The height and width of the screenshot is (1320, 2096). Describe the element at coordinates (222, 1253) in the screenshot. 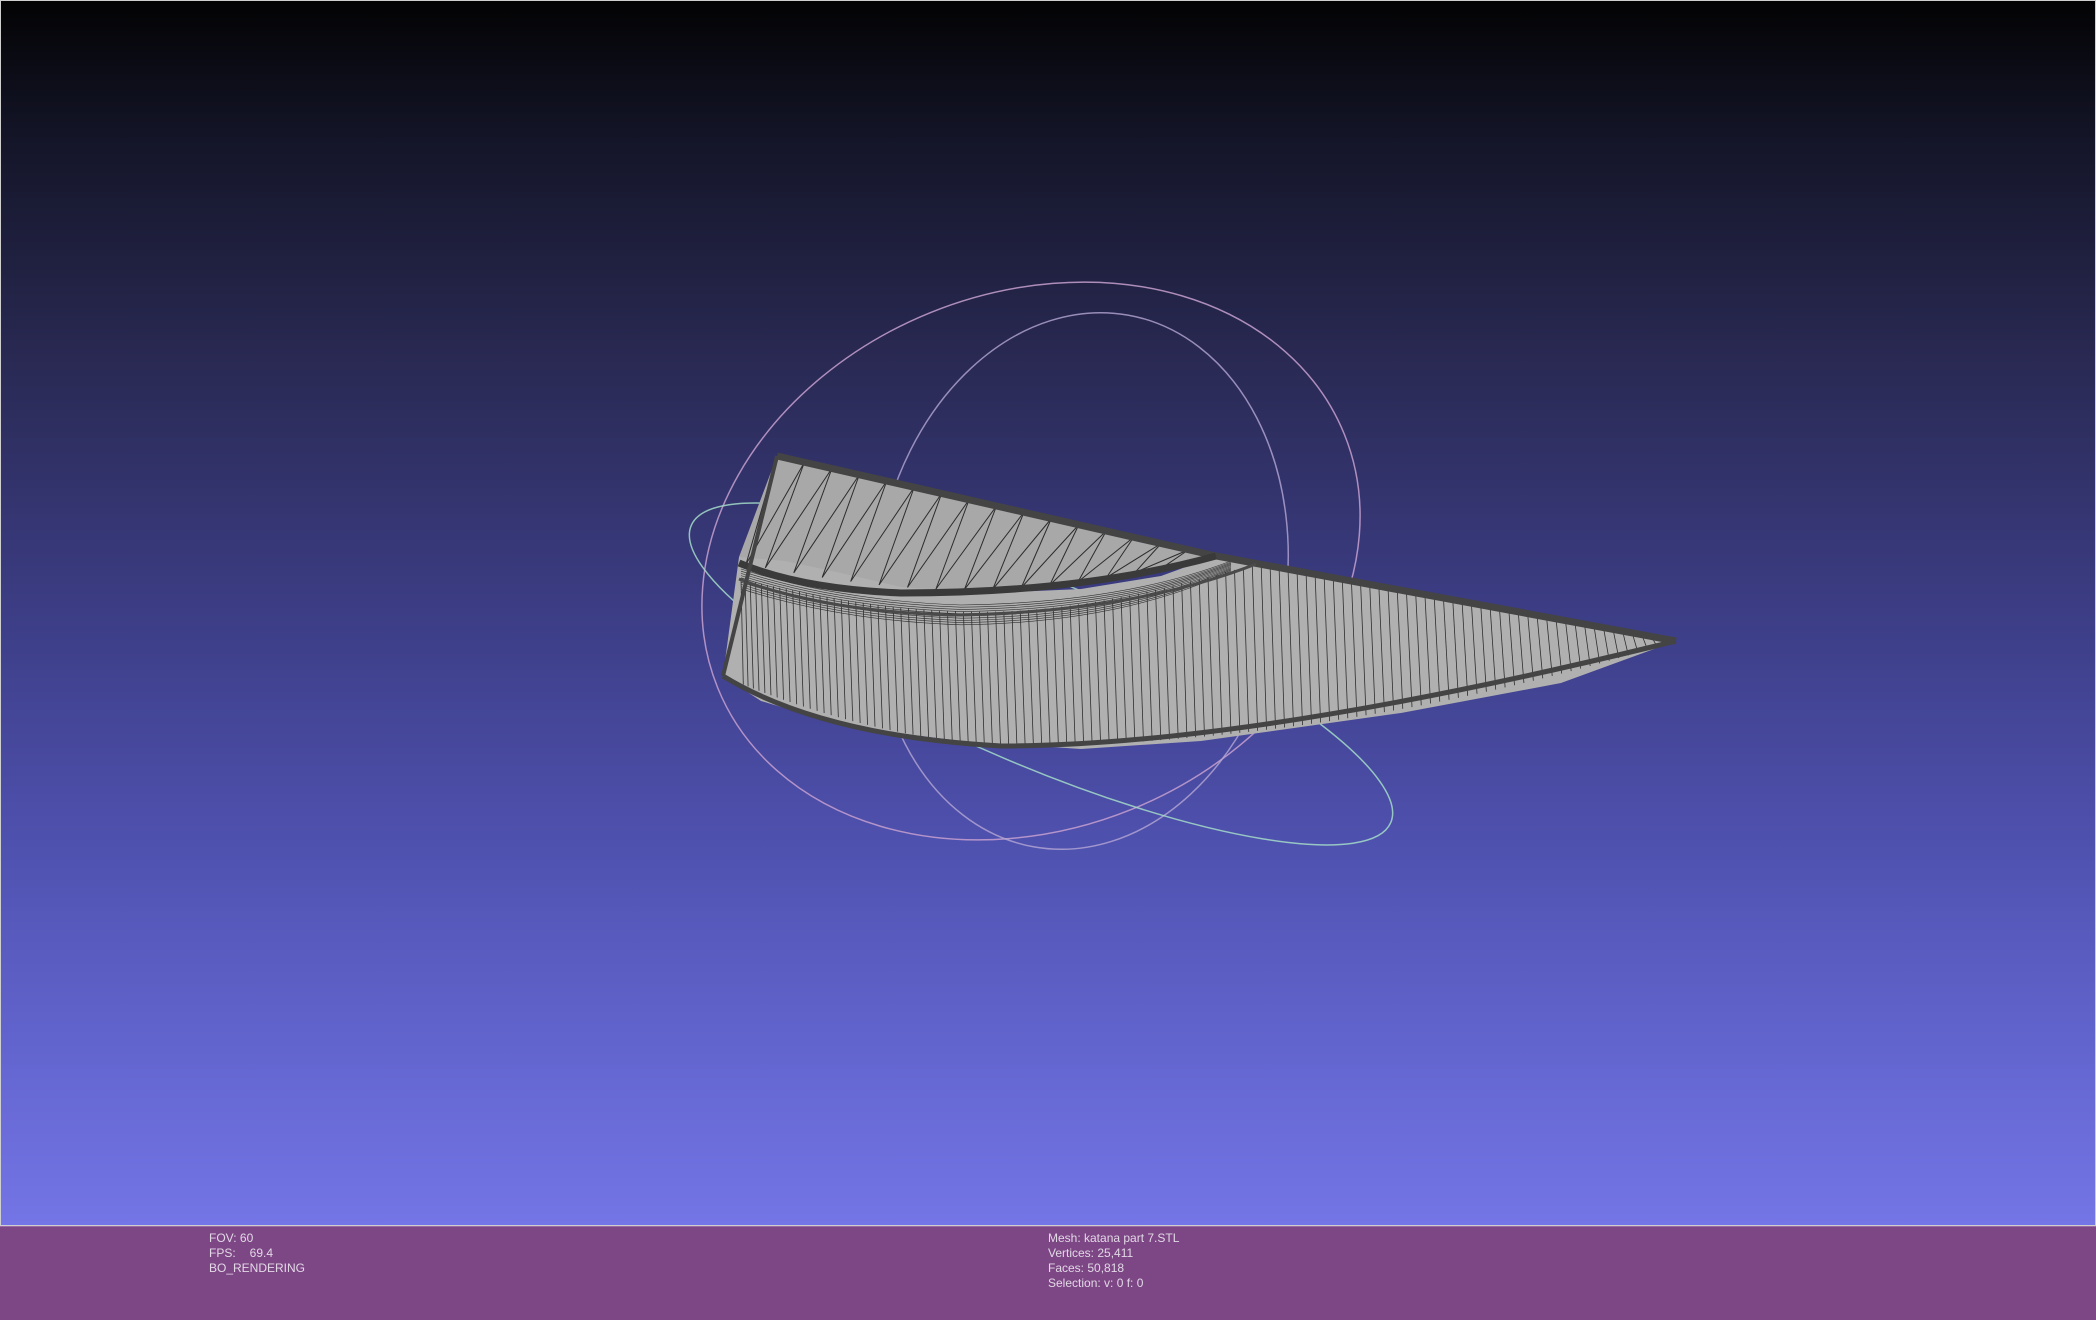

I see `fps-label: FPS:` at that location.